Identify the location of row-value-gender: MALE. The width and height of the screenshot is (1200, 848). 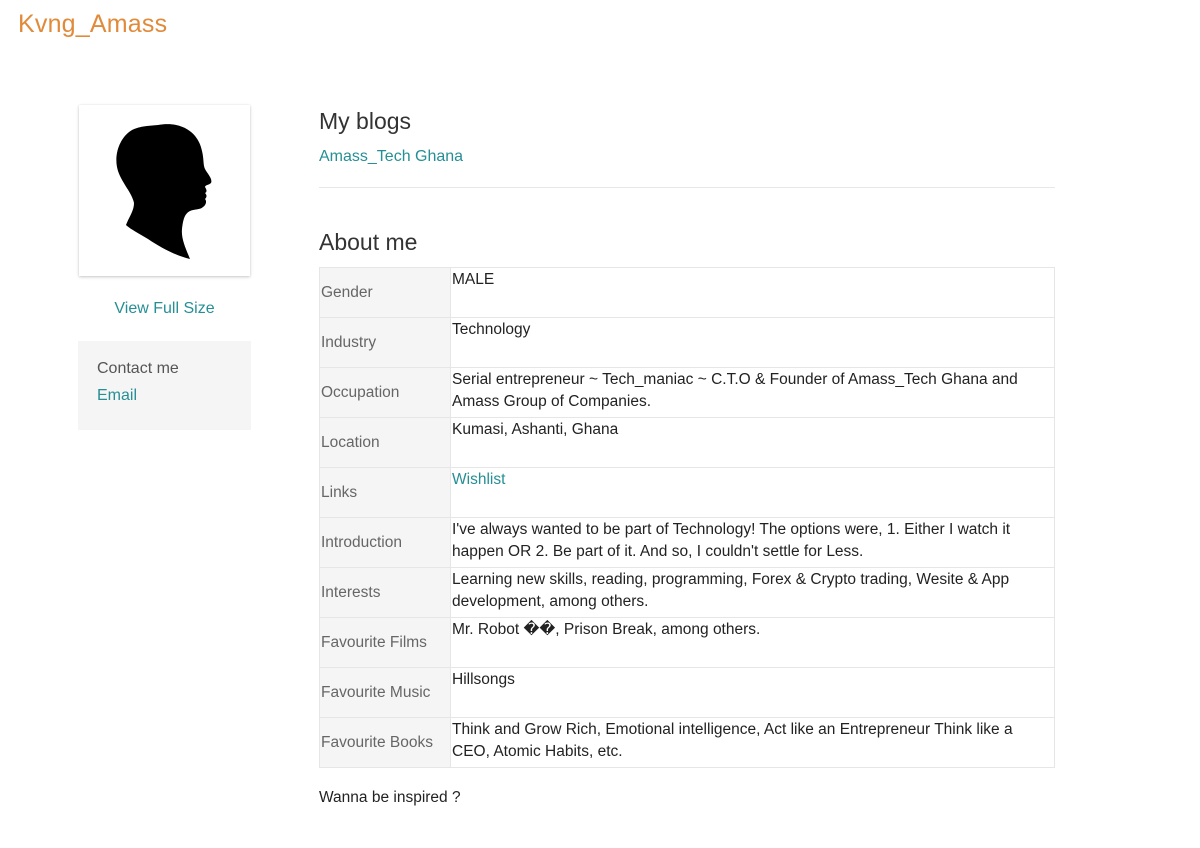
(752, 292).